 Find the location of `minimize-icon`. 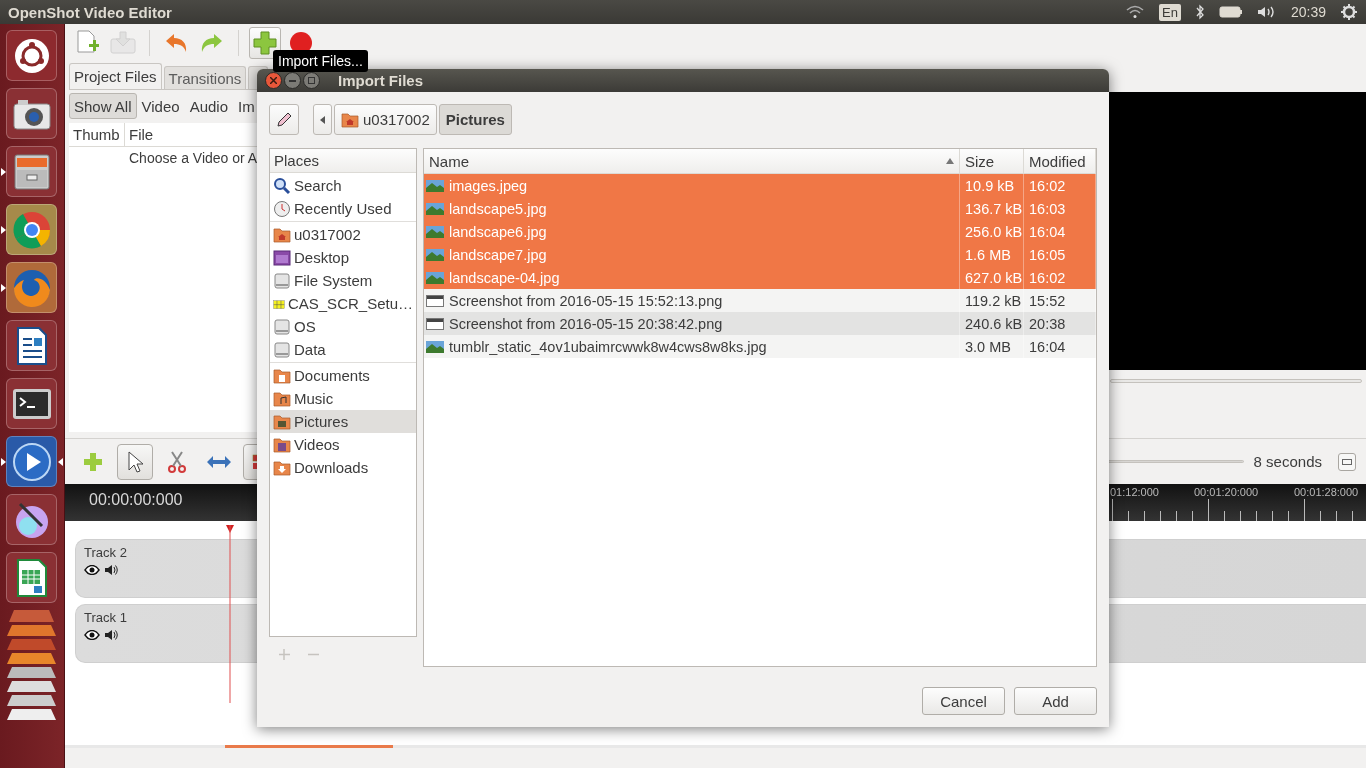

minimize-icon is located at coordinates (292, 80).